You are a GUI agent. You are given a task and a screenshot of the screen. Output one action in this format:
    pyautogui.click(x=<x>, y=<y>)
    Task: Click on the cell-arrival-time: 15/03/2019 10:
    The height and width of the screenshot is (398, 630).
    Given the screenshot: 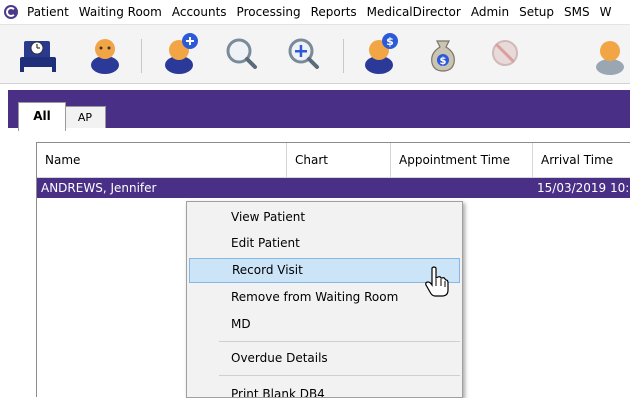 What is the action you would take?
    pyautogui.click(x=583, y=188)
    